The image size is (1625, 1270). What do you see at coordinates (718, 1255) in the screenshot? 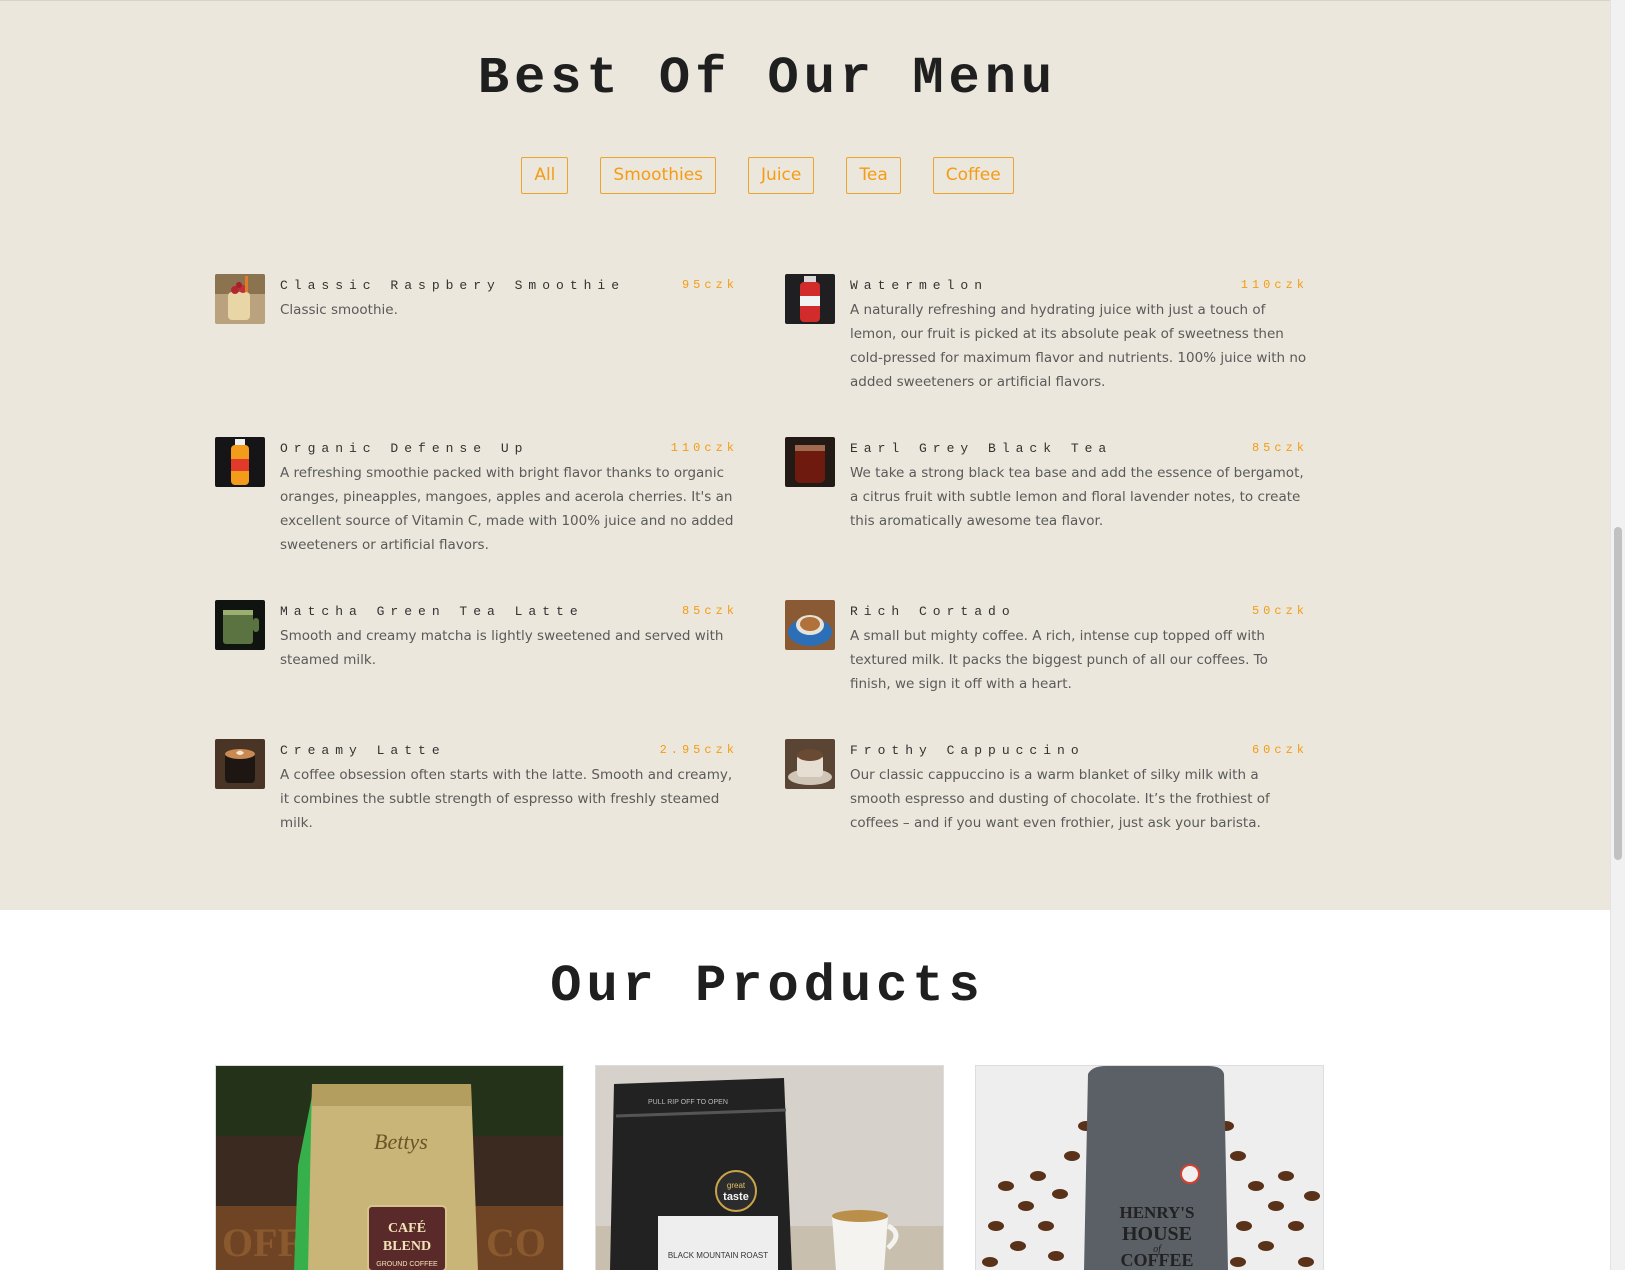
I see `product-label-text: BLACK MOUNTAIN ROAST` at bounding box center [718, 1255].